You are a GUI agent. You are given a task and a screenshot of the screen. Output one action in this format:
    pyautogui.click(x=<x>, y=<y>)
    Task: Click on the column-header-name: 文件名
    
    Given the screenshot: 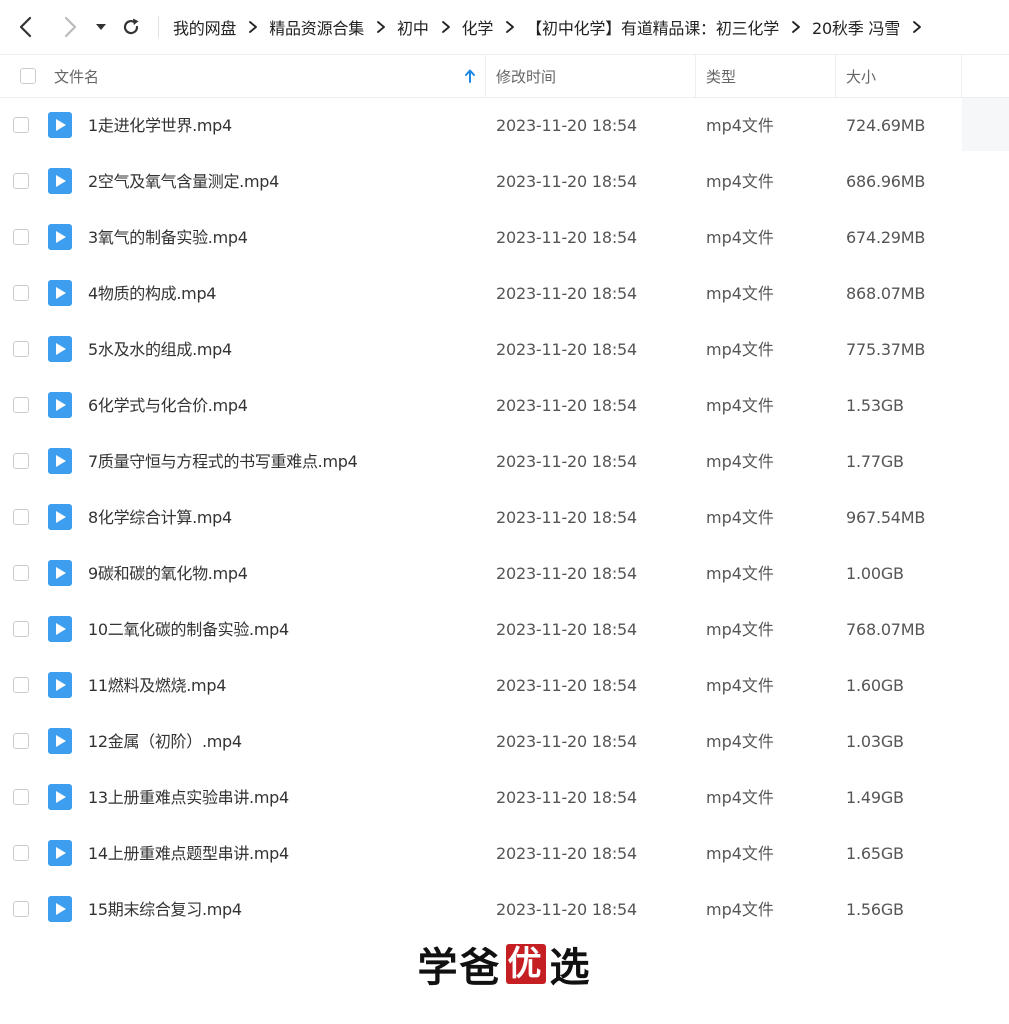 What is the action you would take?
    pyautogui.click(x=269, y=76)
    